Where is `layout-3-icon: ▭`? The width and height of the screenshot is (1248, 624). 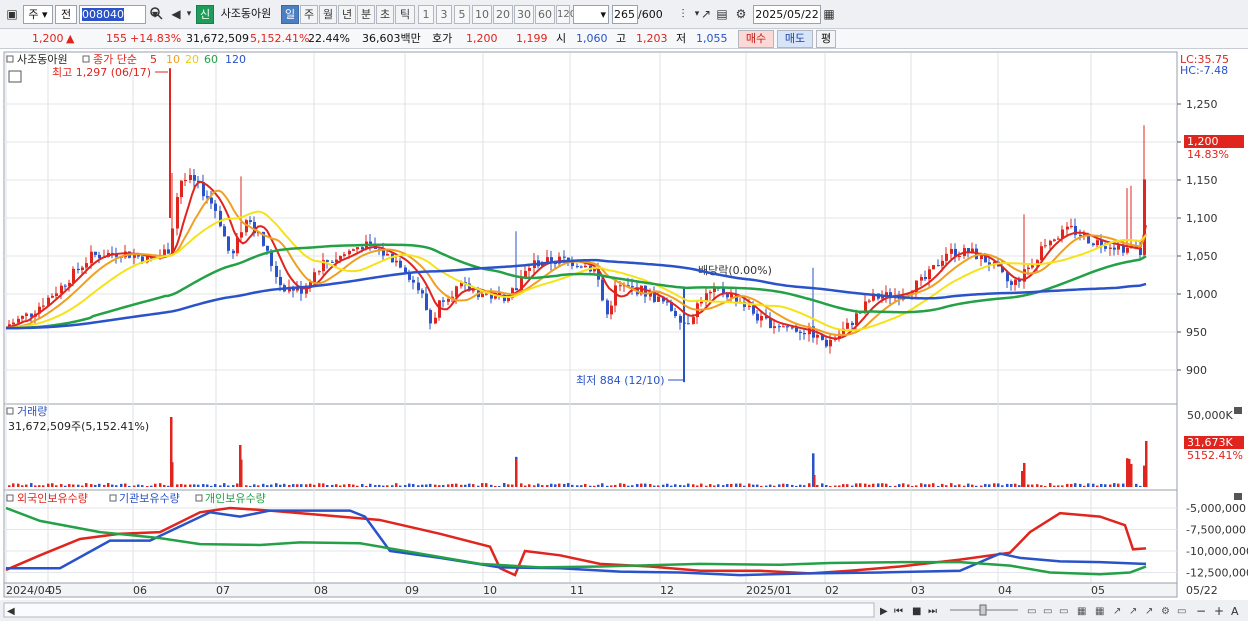 layout-3-icon: ▭ is located at coordinates (1063, 611).